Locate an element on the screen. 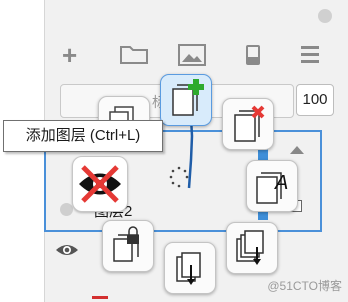 The width and height of the screenshot is (348, 302). image-icon is located at coordinates (192, 55).